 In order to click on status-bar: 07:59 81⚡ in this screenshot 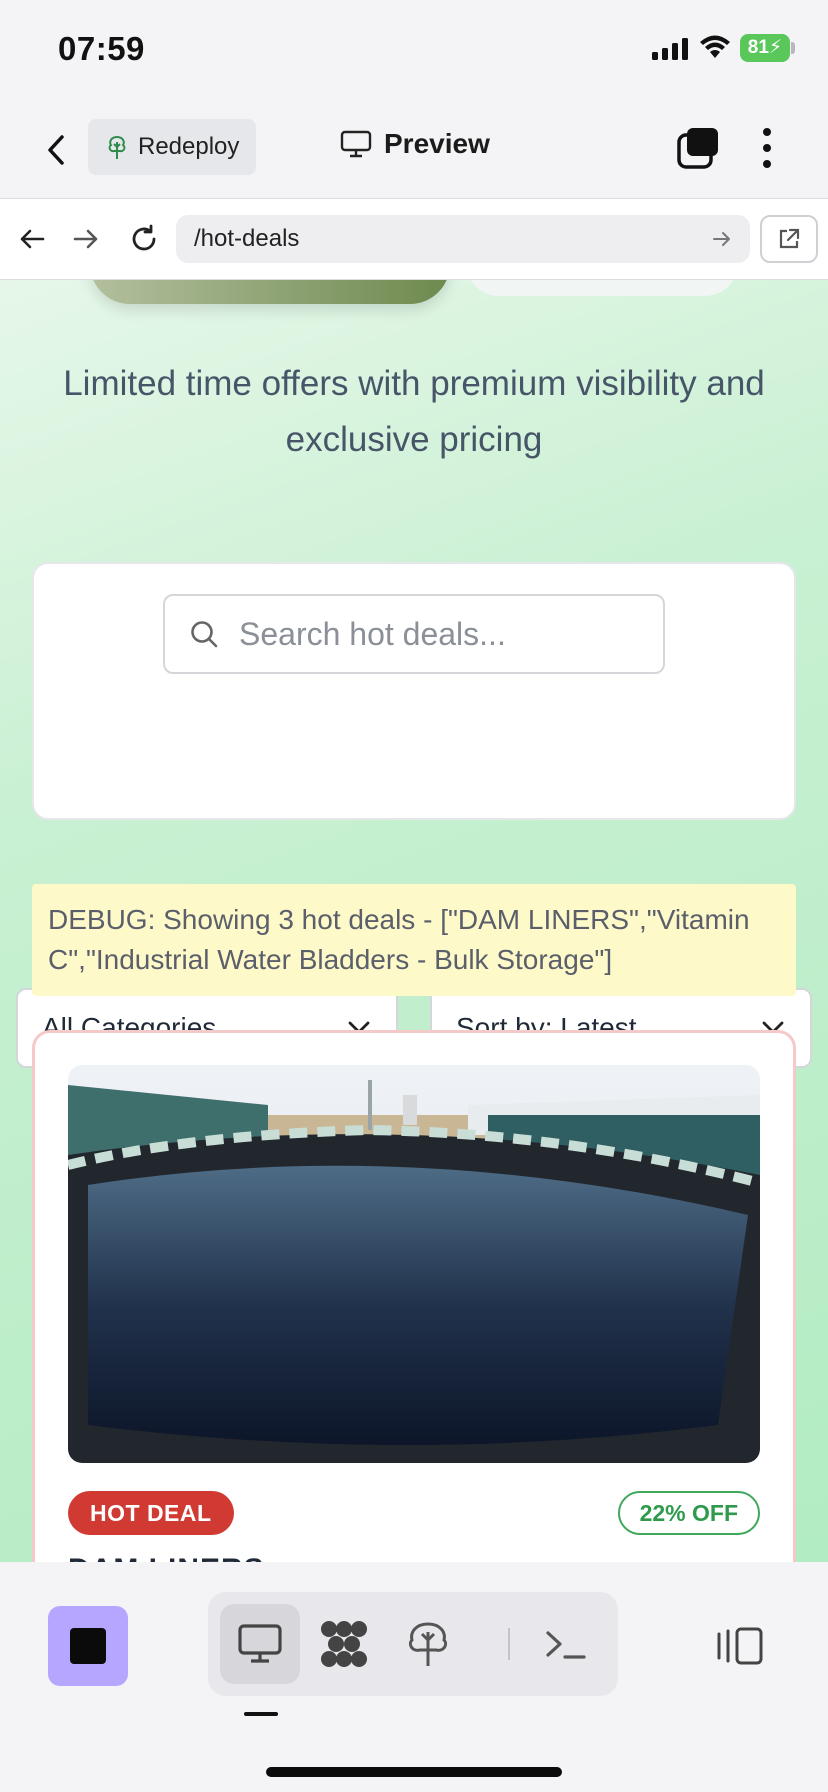, I will do `click(414, 50)`.